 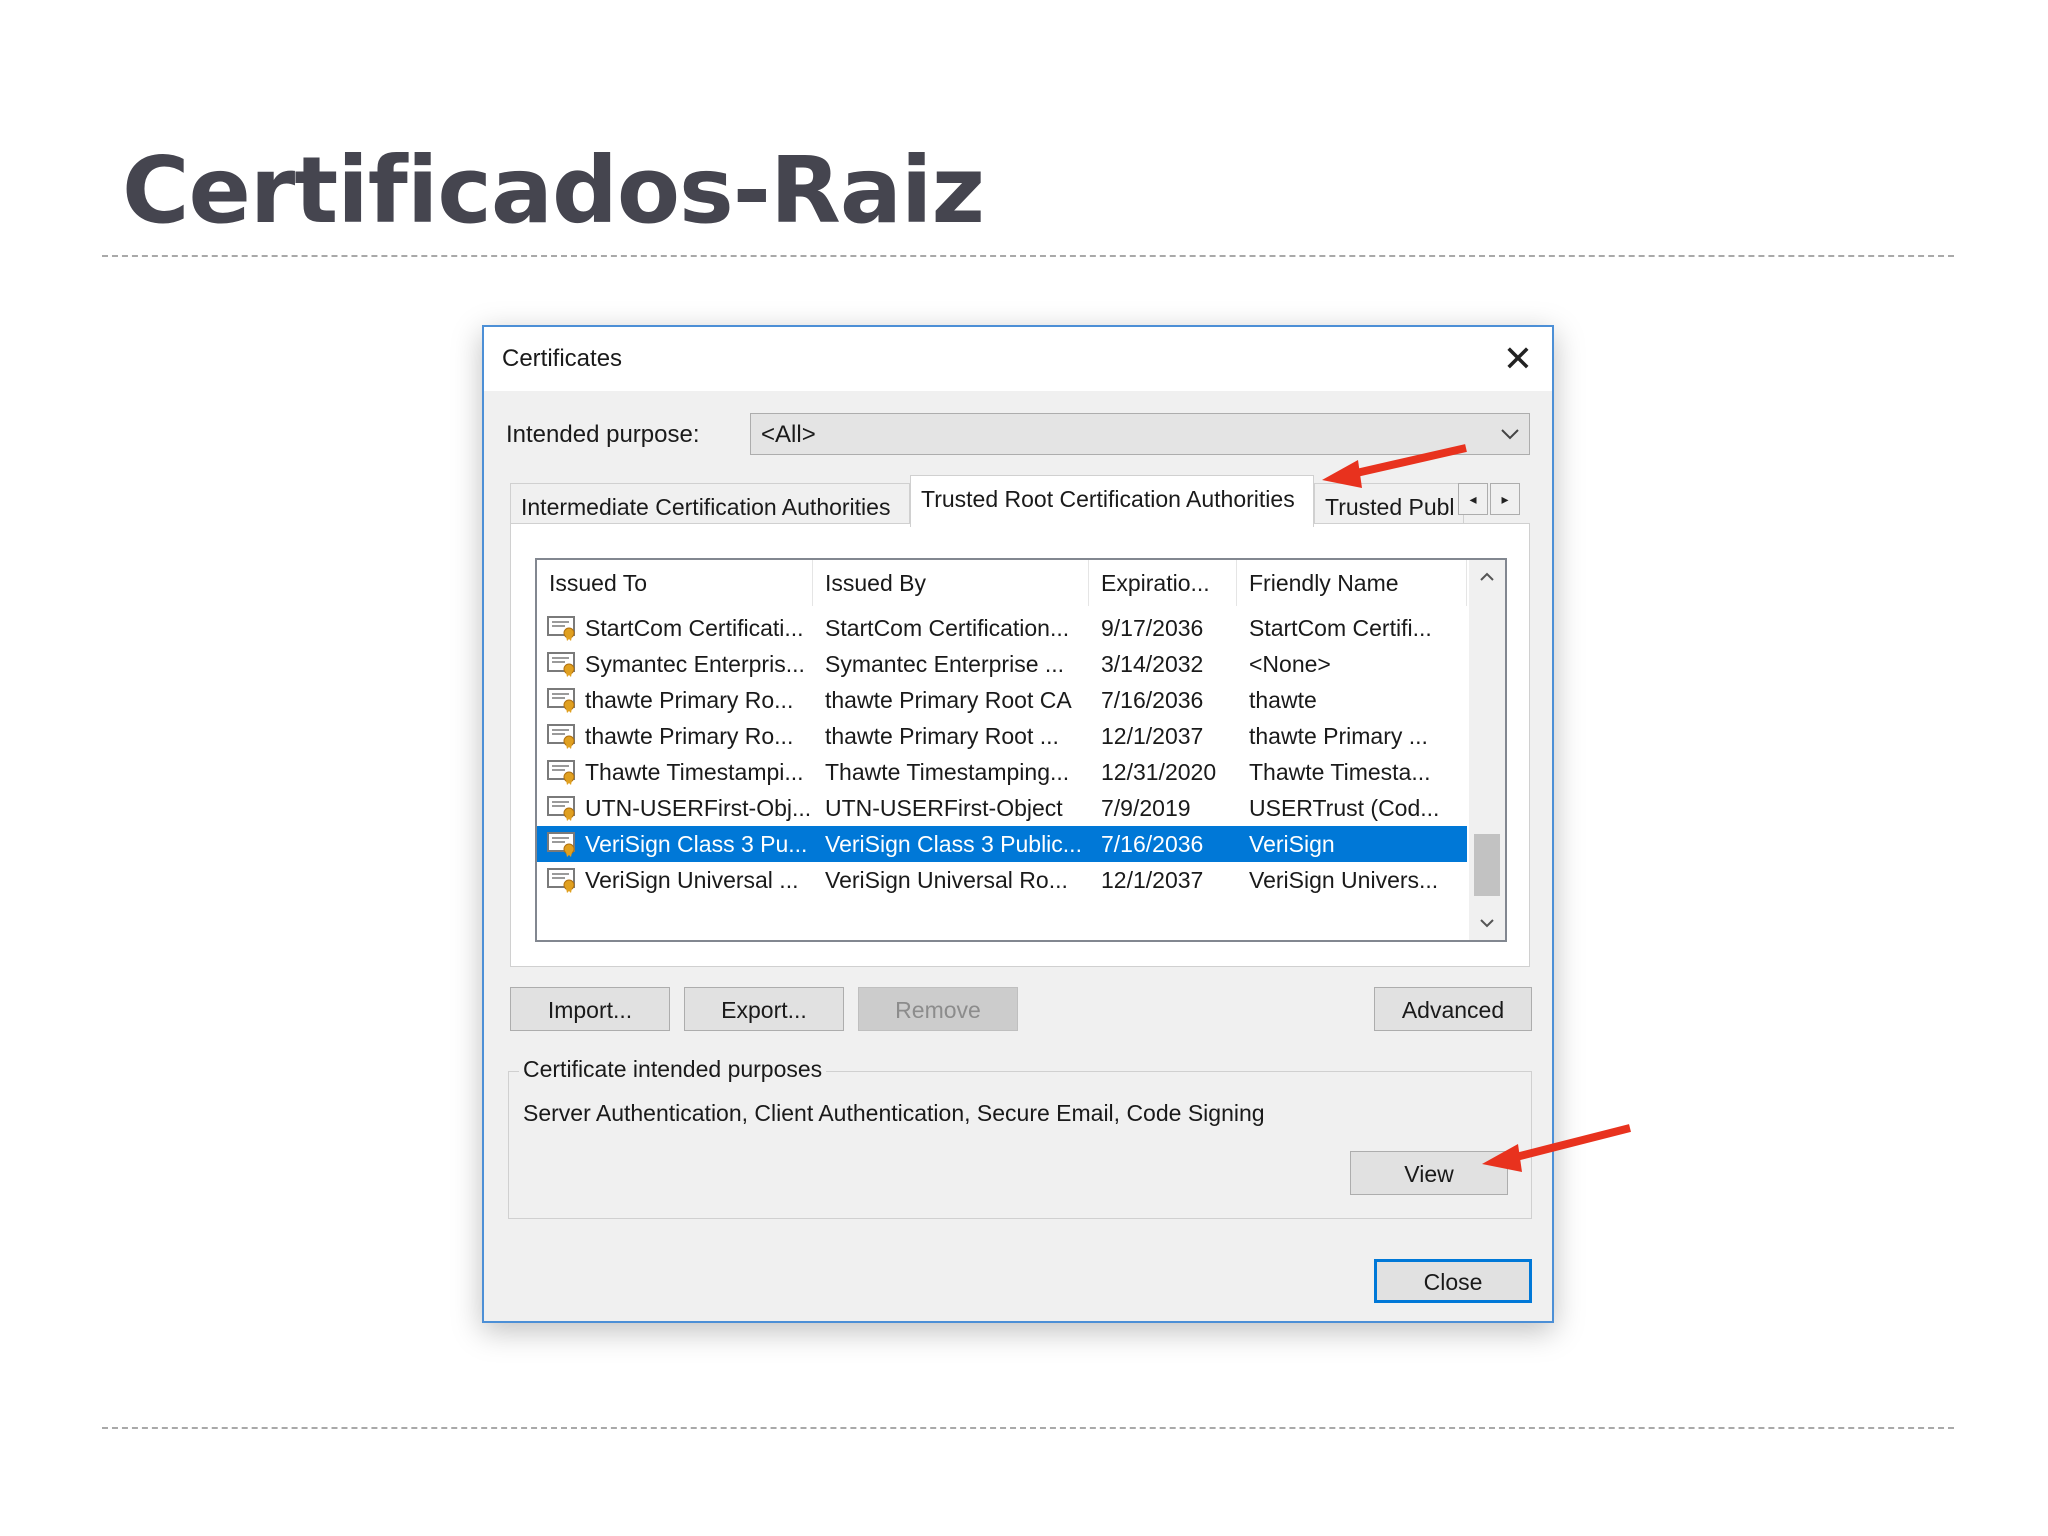 What do you see at coordinates (1518, 359) in the screenshot?
I see `close-icon: ✕` at bounding box center [1518, 359].